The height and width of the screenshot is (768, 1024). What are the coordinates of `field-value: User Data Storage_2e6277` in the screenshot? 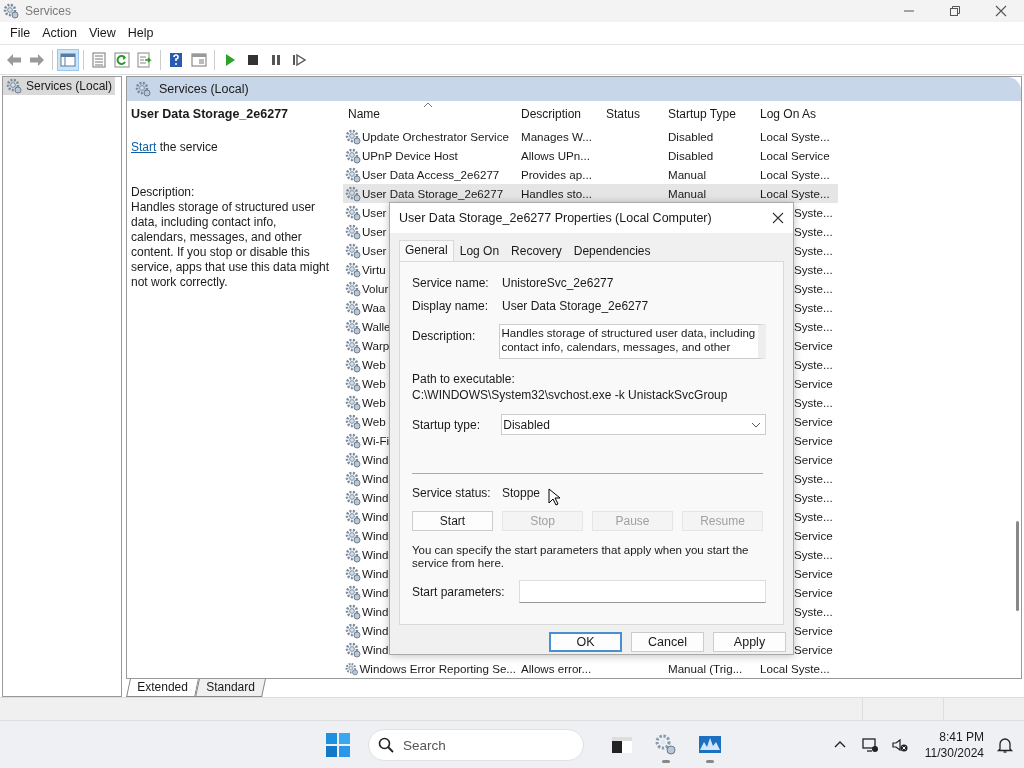 It's located at (575, 306).